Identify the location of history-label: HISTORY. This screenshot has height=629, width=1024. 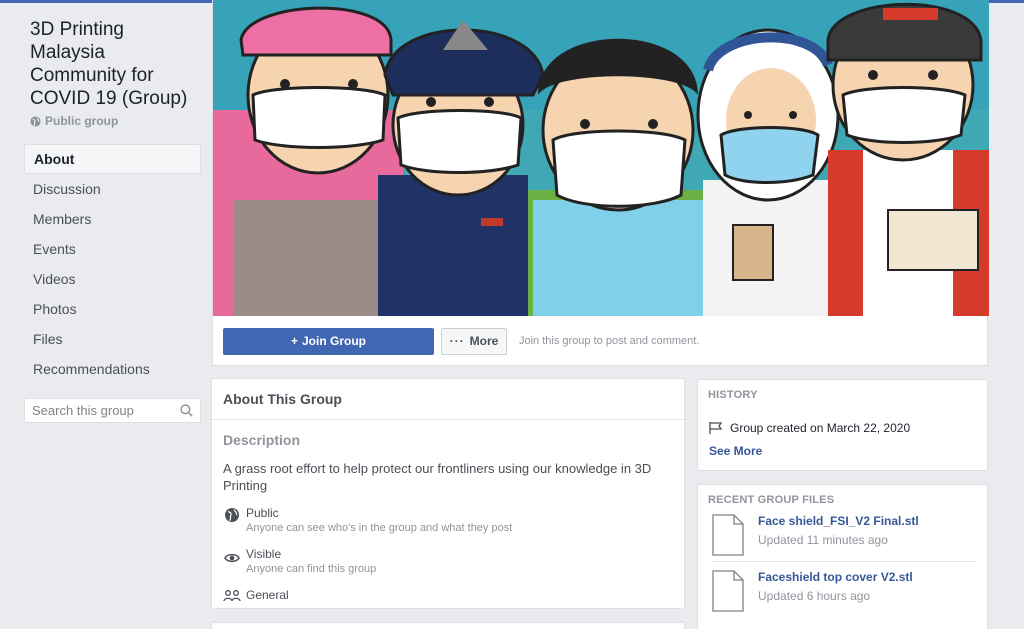
(733, 395).